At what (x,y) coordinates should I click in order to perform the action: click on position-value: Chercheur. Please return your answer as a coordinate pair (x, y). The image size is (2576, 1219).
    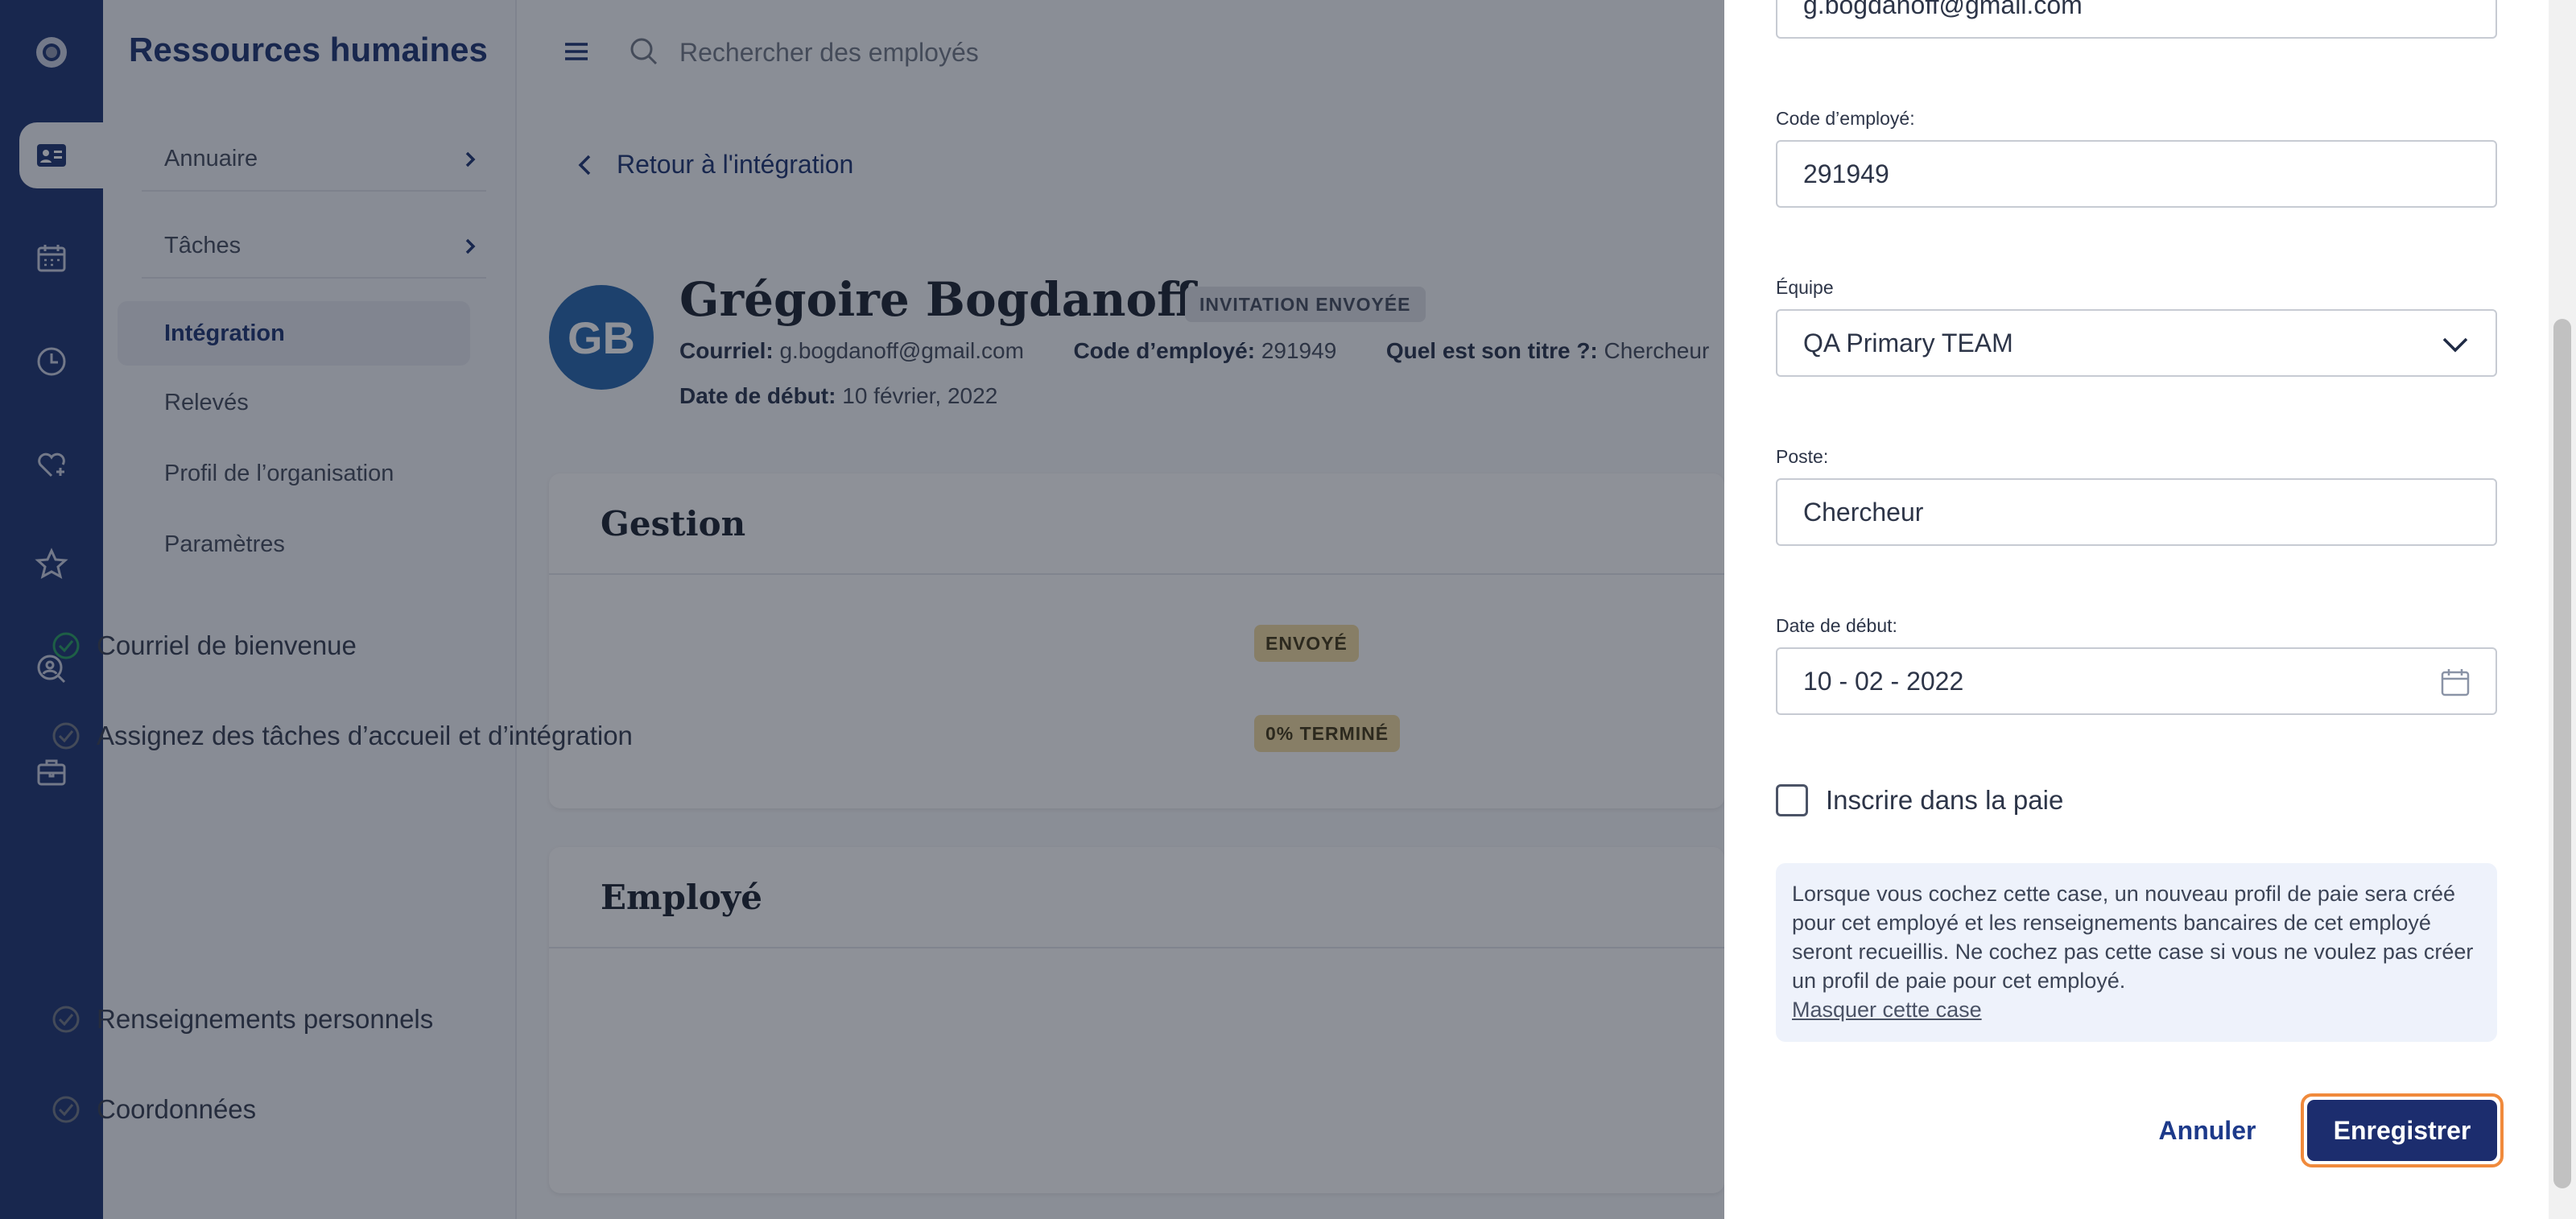
    Looking at the image, I should click on (1863, 512).